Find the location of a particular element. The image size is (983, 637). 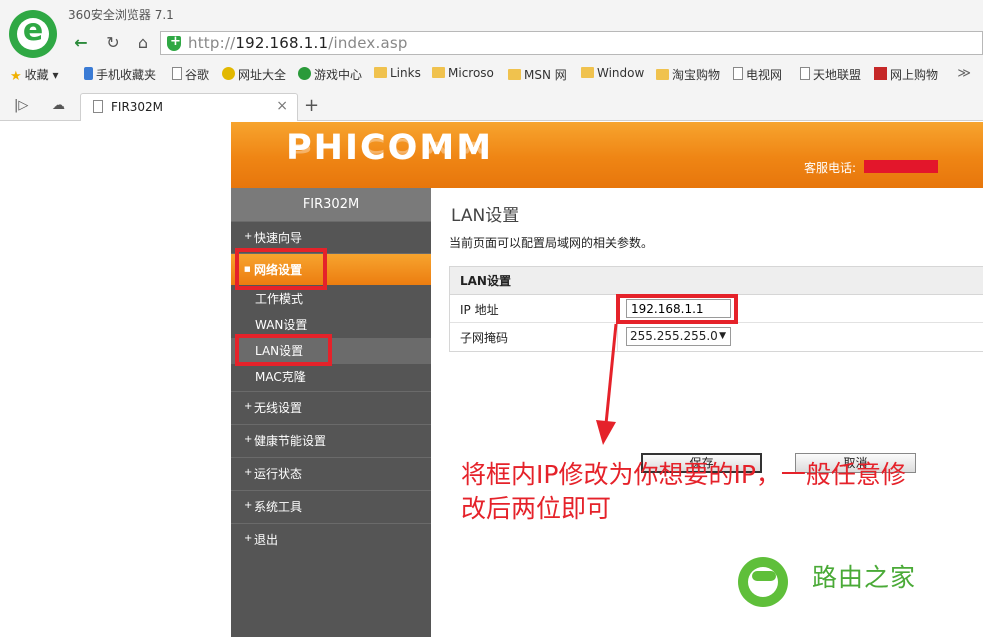

router-header: PHICOMM PHICOMM 客服电话: is located at coordinates (607, 155).